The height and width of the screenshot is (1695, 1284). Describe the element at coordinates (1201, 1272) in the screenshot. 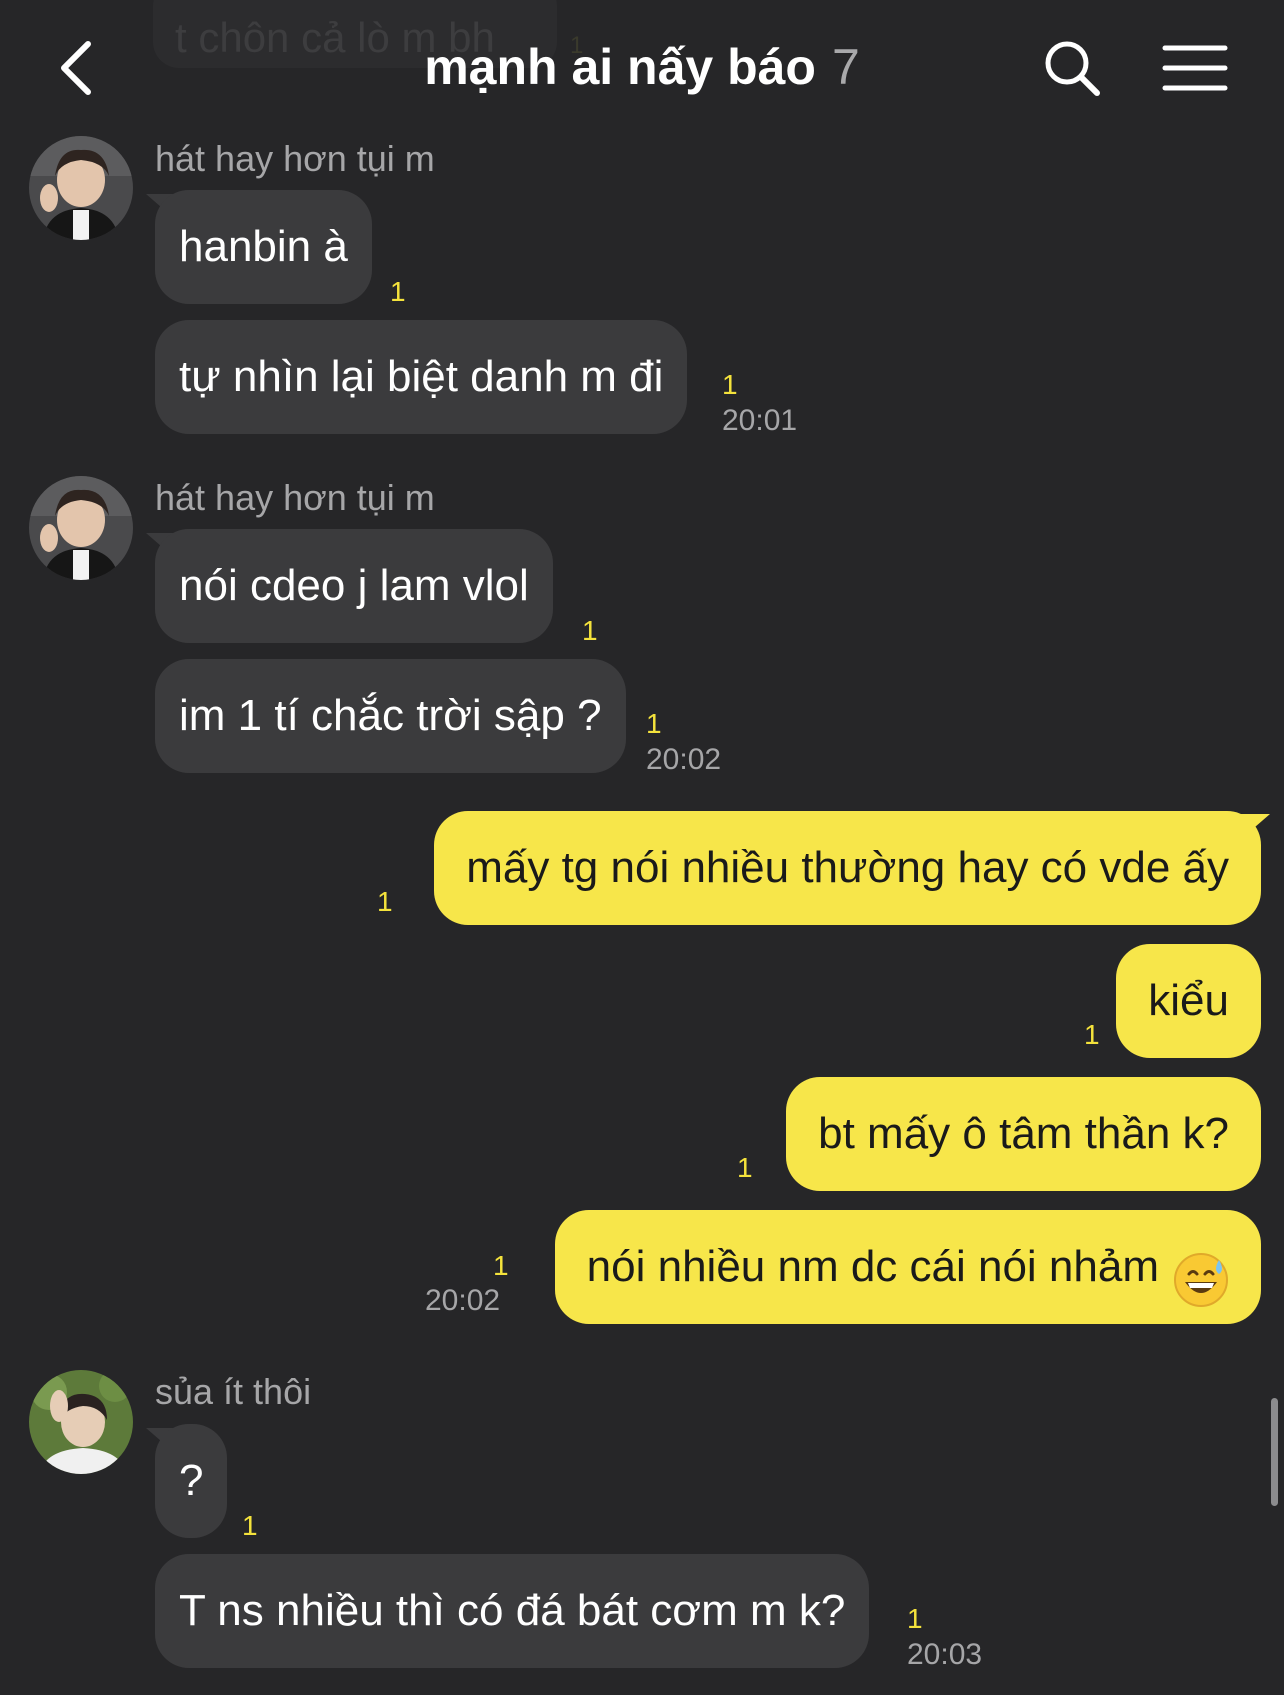

I see `grinning-face-with-sweat-emoji-icon` at that location.